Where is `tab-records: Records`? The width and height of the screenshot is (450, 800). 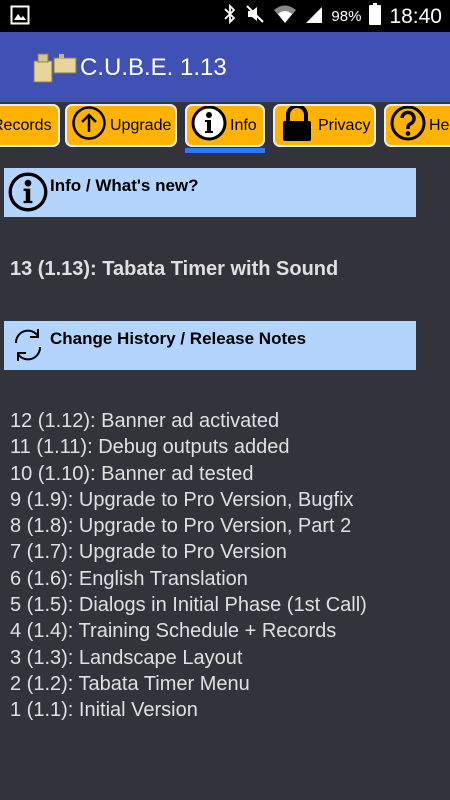 tab-records: Records is located at coordinates (30, 125).